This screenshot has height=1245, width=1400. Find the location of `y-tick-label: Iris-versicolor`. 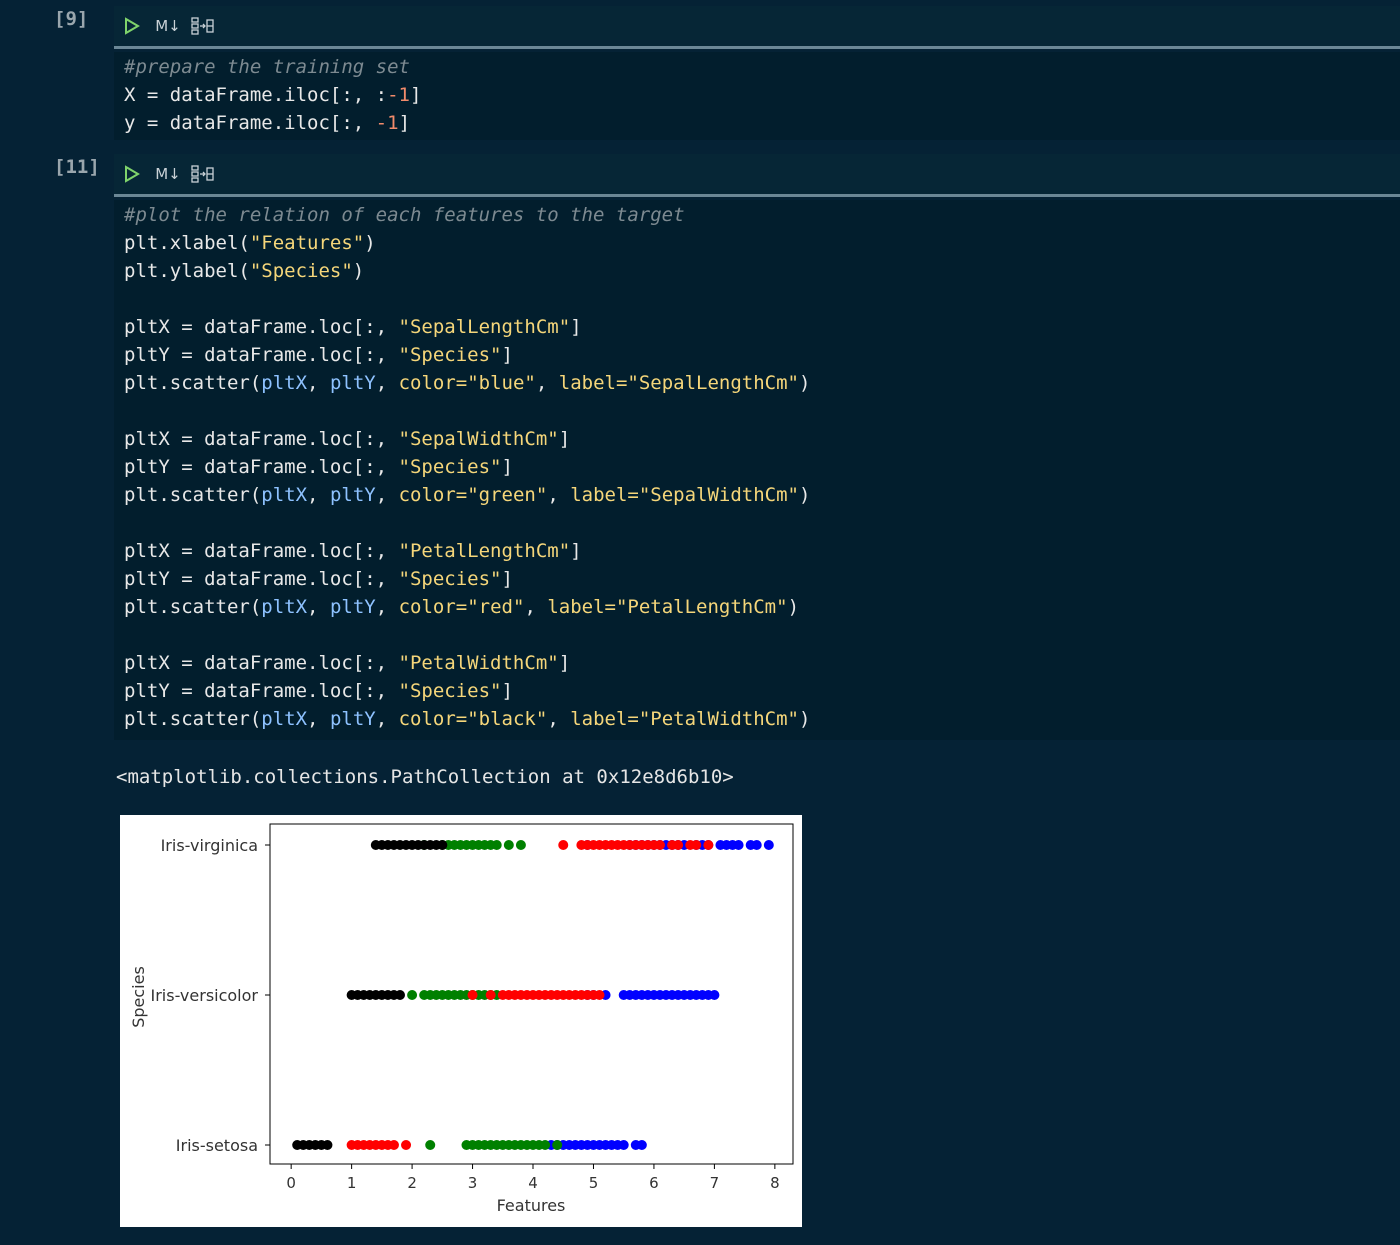

y-tick-label: Iris-versicolor is located at coordinates (205, 995).